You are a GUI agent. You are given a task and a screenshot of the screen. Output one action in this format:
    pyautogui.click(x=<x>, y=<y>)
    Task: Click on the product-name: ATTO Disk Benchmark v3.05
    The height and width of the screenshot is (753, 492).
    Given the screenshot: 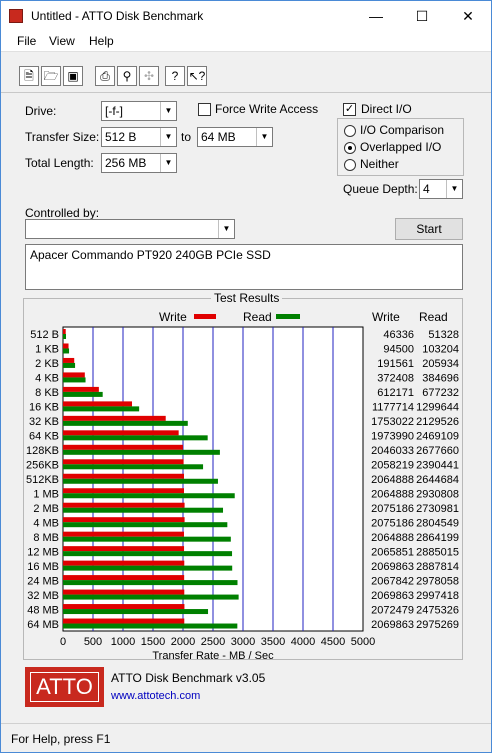 What is the action you would take?
    pyautogui.click(x=188, y=678)
    